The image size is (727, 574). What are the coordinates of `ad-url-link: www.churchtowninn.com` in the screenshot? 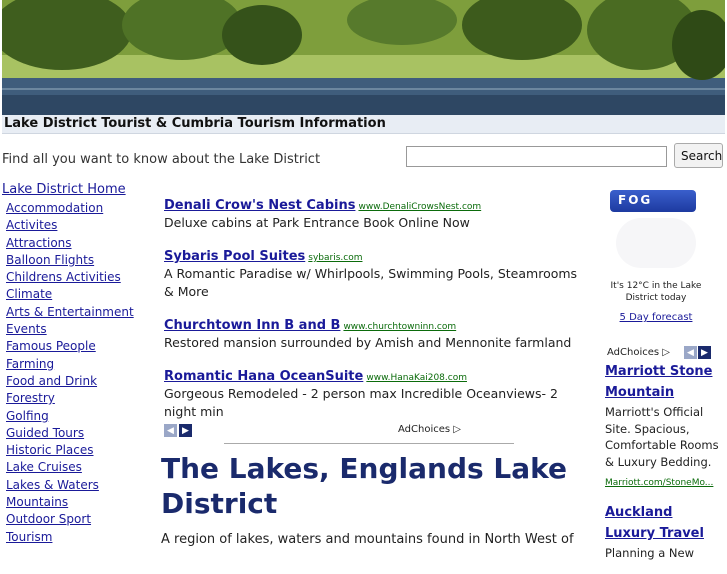 It's located at (399, 327).